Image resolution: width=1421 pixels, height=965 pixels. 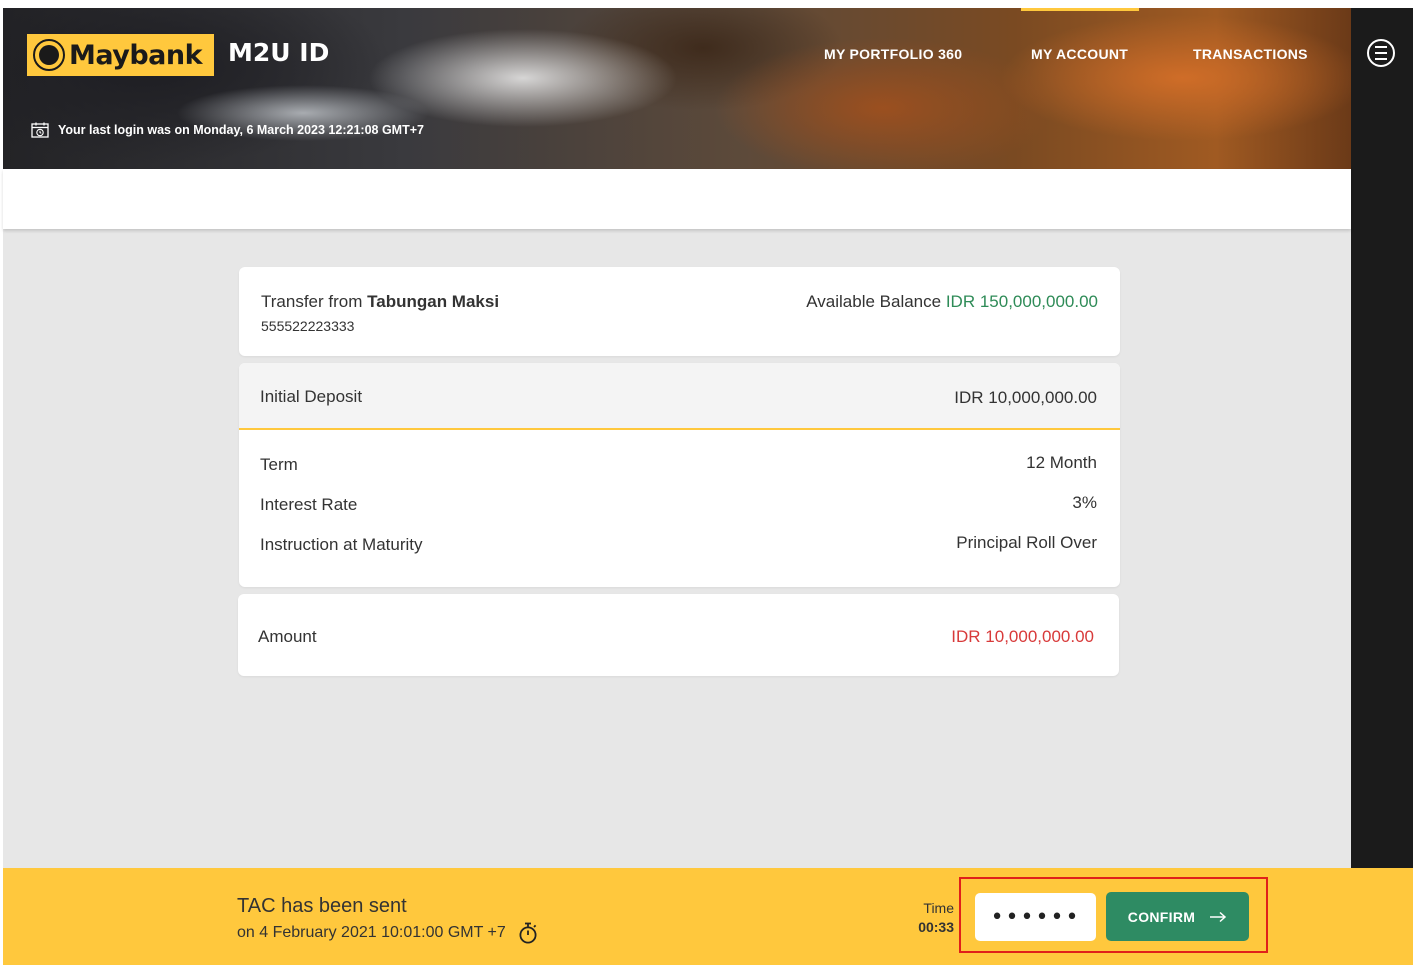 I want to click on calendar-clock-icon, so click(x=40, y=130).